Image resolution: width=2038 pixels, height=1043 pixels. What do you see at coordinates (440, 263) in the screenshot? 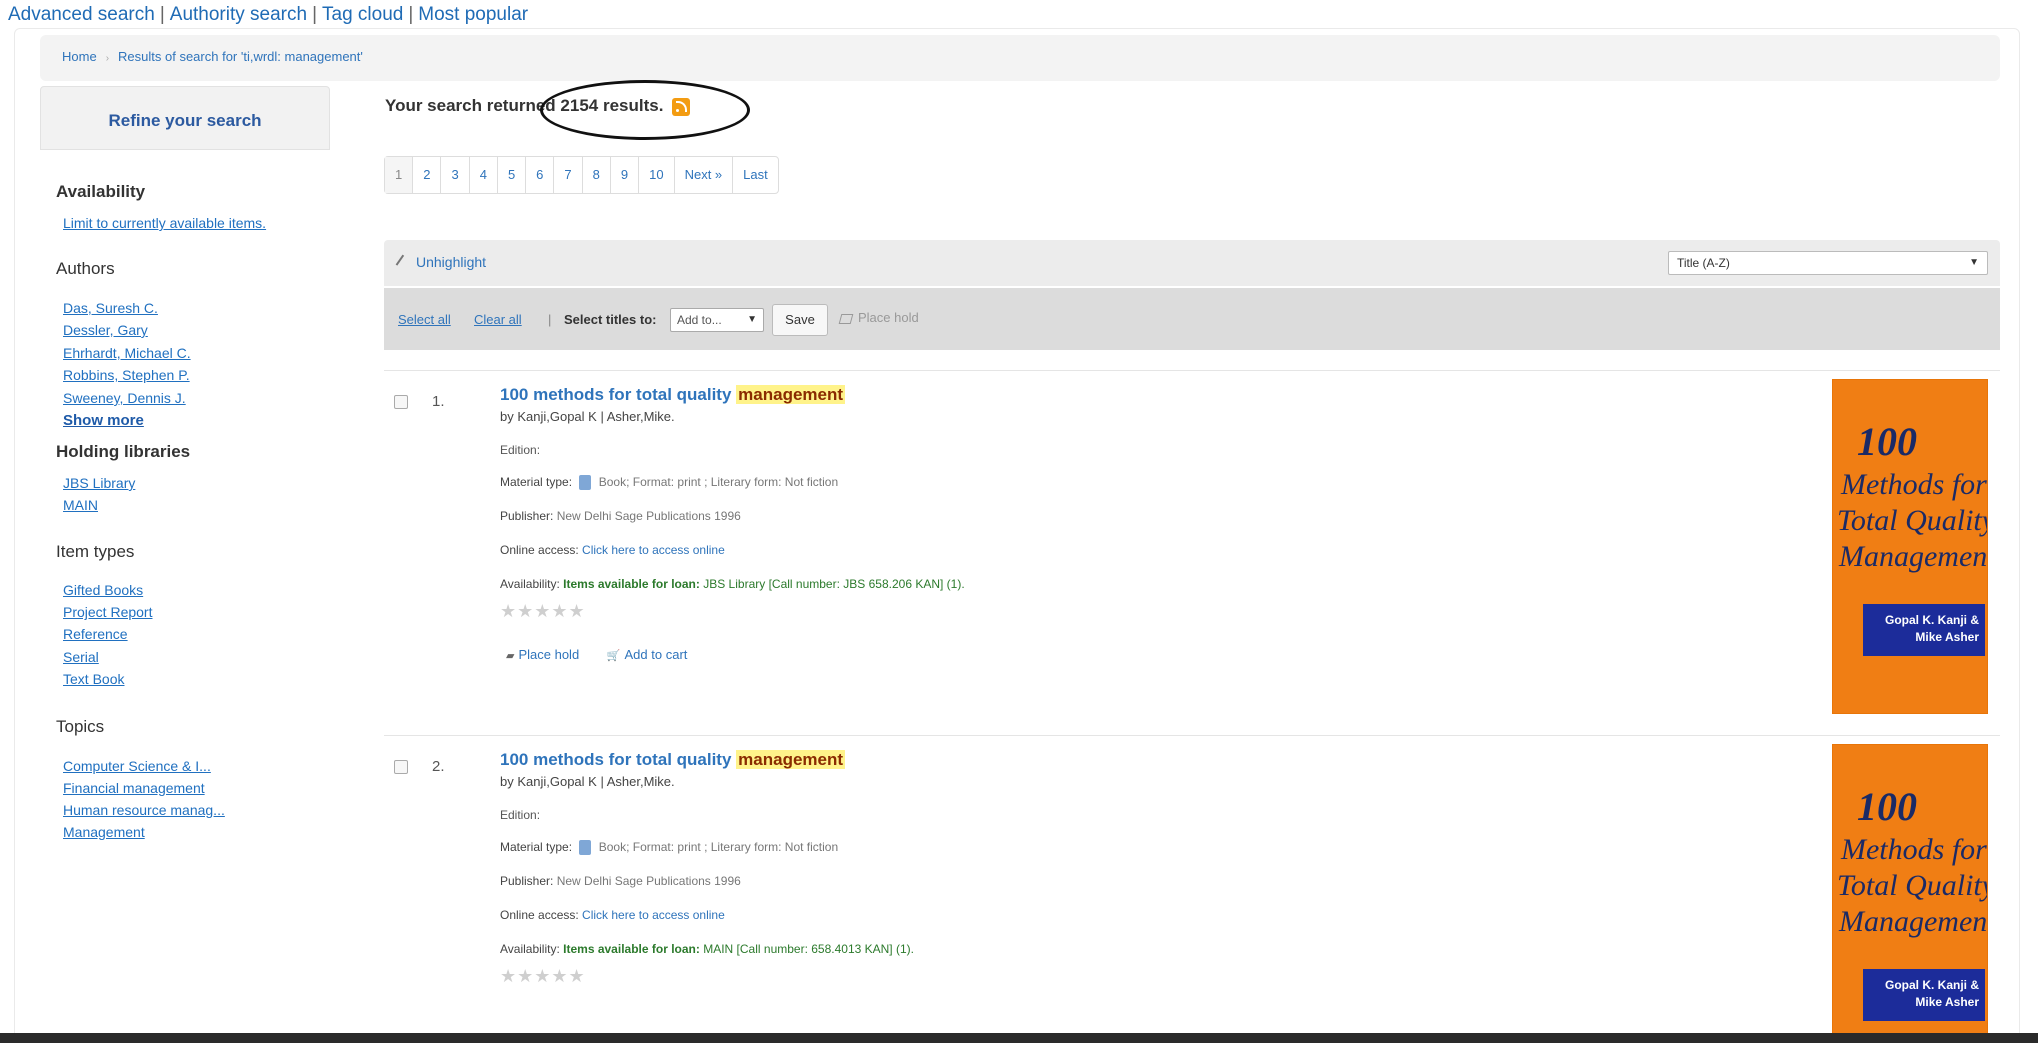
I see `unhighlight-link: Unhighlight` at bounding box center [440, 263].